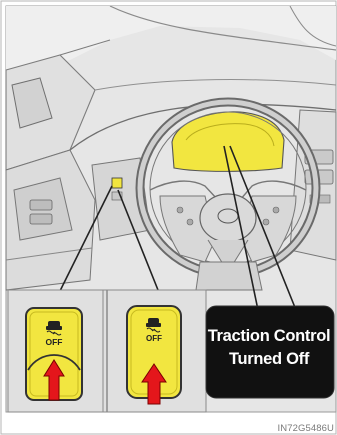 The image size is (337, 435). I want to click on traction-control-message: Traction Control Turned Off, so click(269, 348).